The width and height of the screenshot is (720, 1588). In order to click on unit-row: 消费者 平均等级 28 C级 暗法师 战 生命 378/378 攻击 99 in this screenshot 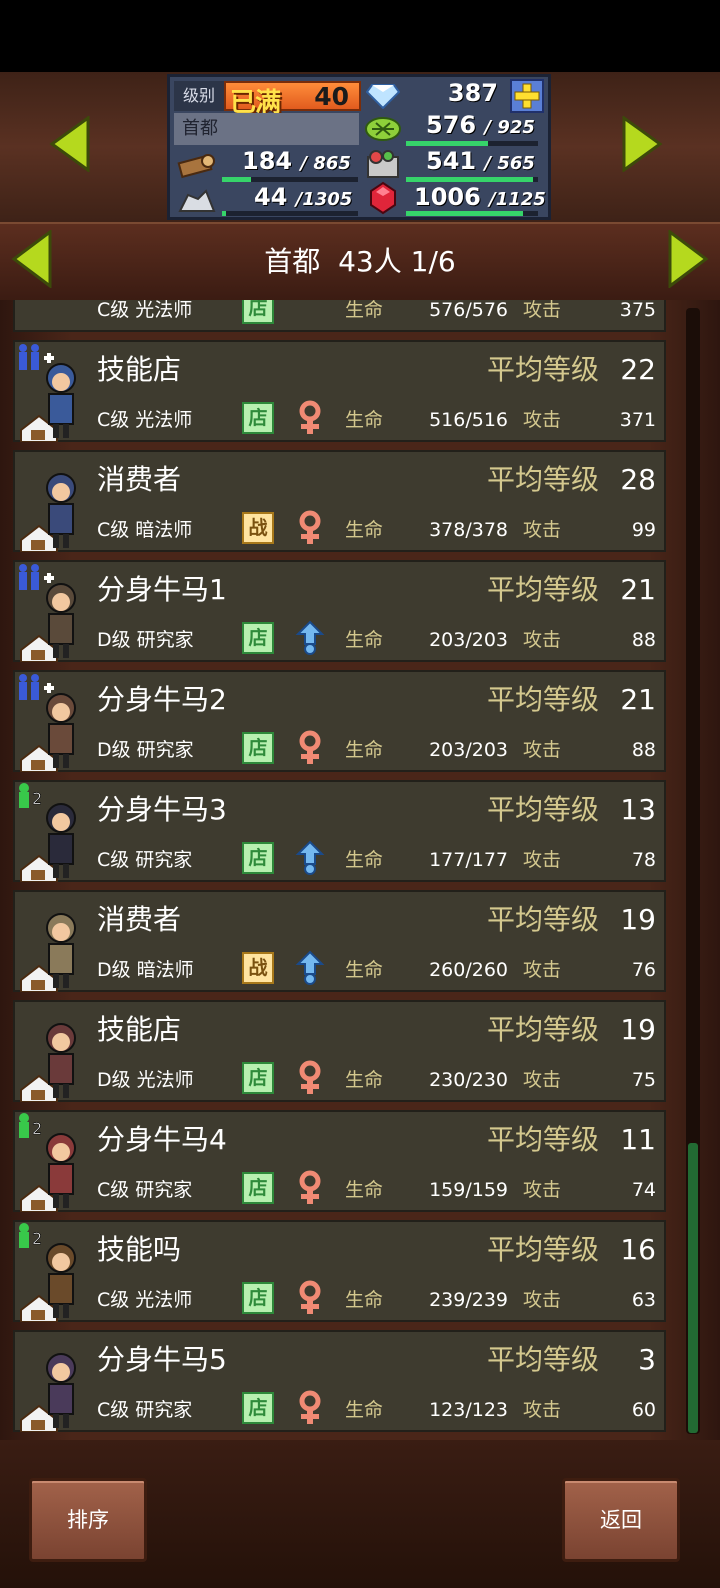, I will do `click(339, 501)`.